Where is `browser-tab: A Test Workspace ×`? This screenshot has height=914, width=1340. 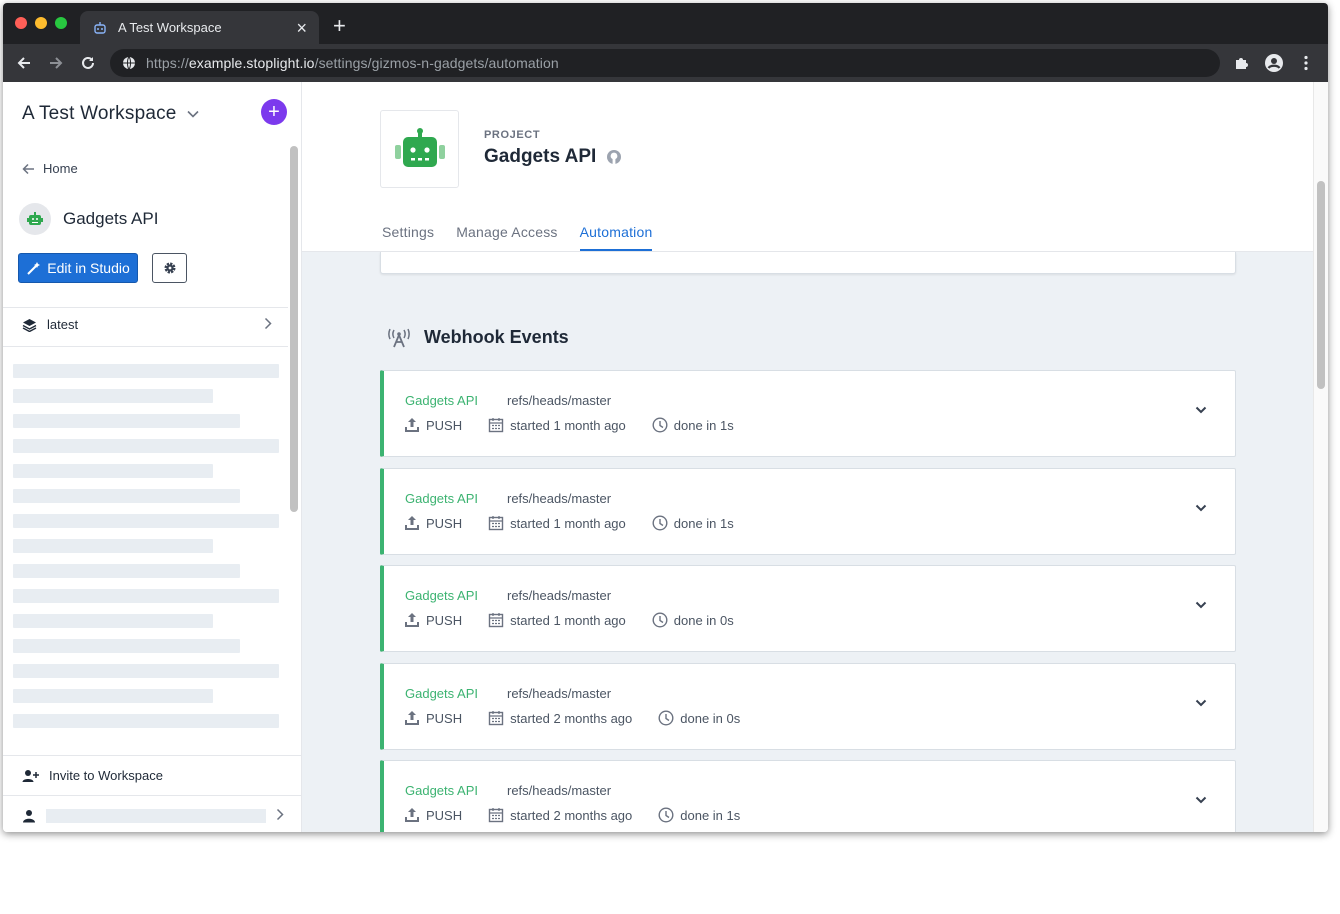
browser-tab: A Test Workspace × is located at coordinates (199, 27).